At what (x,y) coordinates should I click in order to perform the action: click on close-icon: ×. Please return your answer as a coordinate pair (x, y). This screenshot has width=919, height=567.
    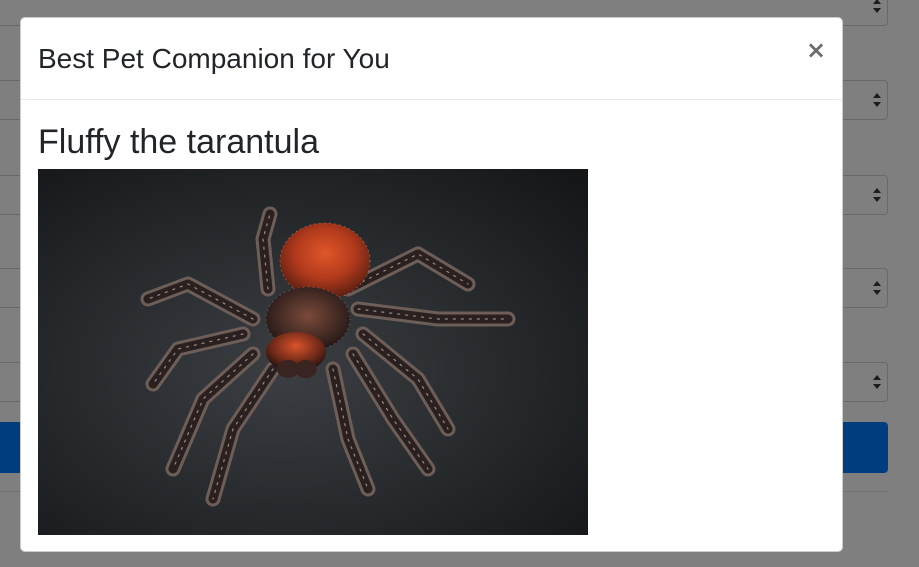
    Looking at the image, I should click on (816, 50).